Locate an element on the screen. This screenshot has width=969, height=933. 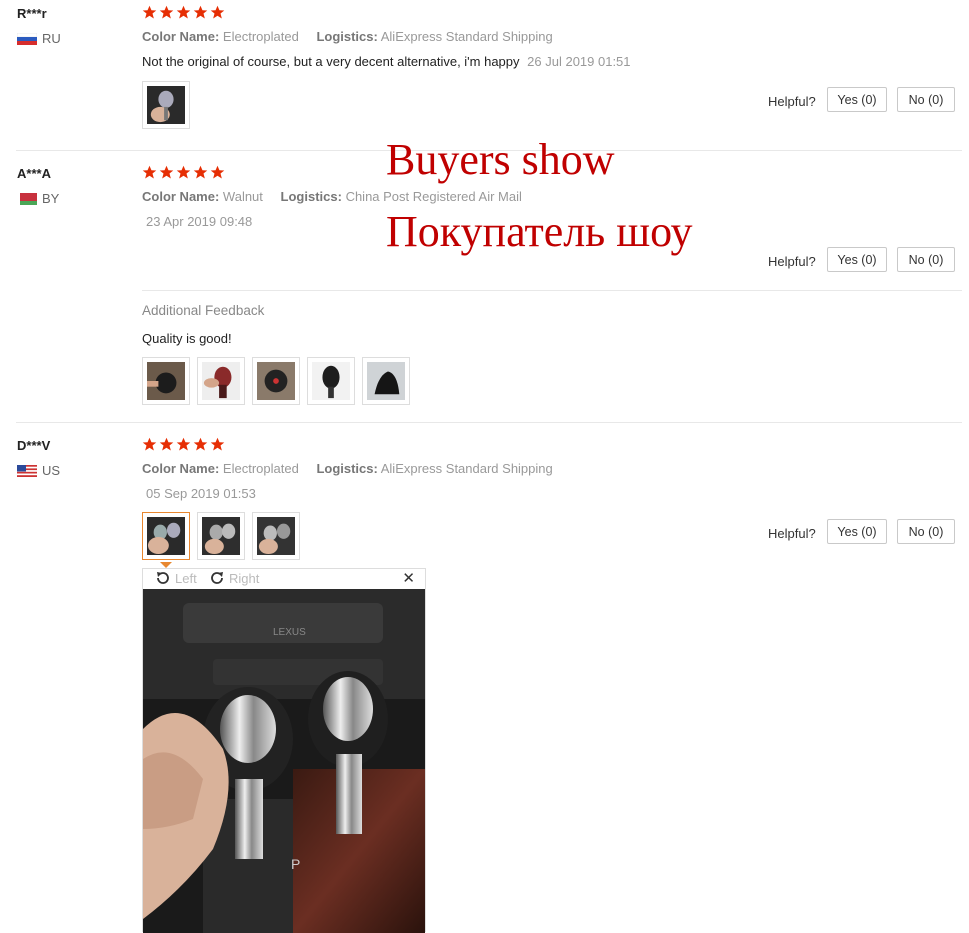
rotate-left-icon is located at coordinates (163, 578).